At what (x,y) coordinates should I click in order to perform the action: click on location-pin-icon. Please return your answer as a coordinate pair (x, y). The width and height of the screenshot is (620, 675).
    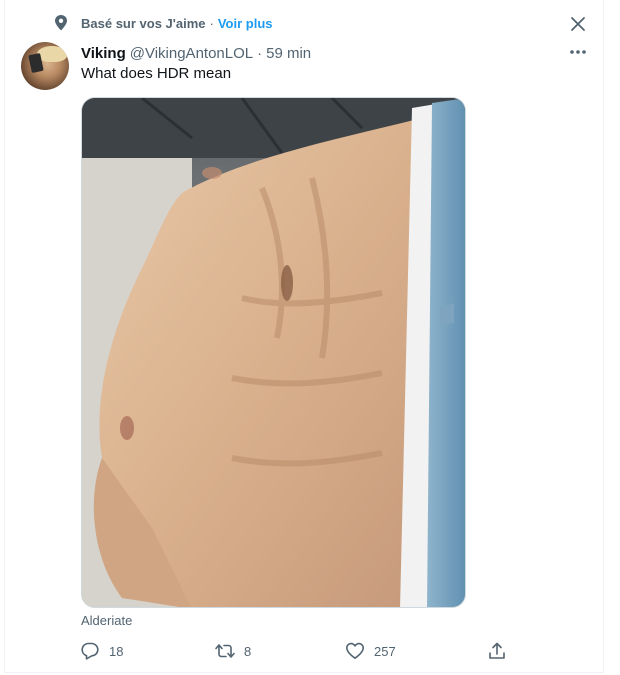
    Looking at the image, I should click on (61, 23).